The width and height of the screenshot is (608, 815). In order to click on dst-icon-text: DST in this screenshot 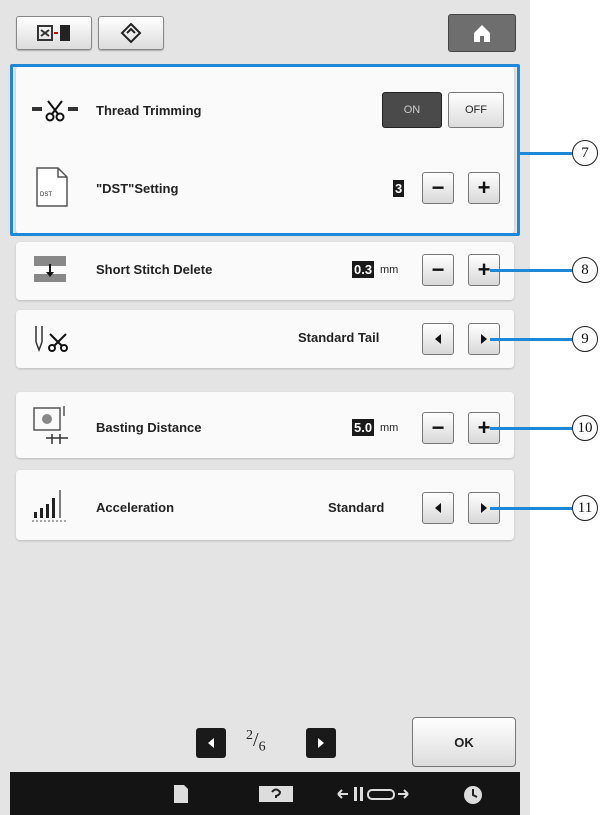, I will do `click(46, 195)`.